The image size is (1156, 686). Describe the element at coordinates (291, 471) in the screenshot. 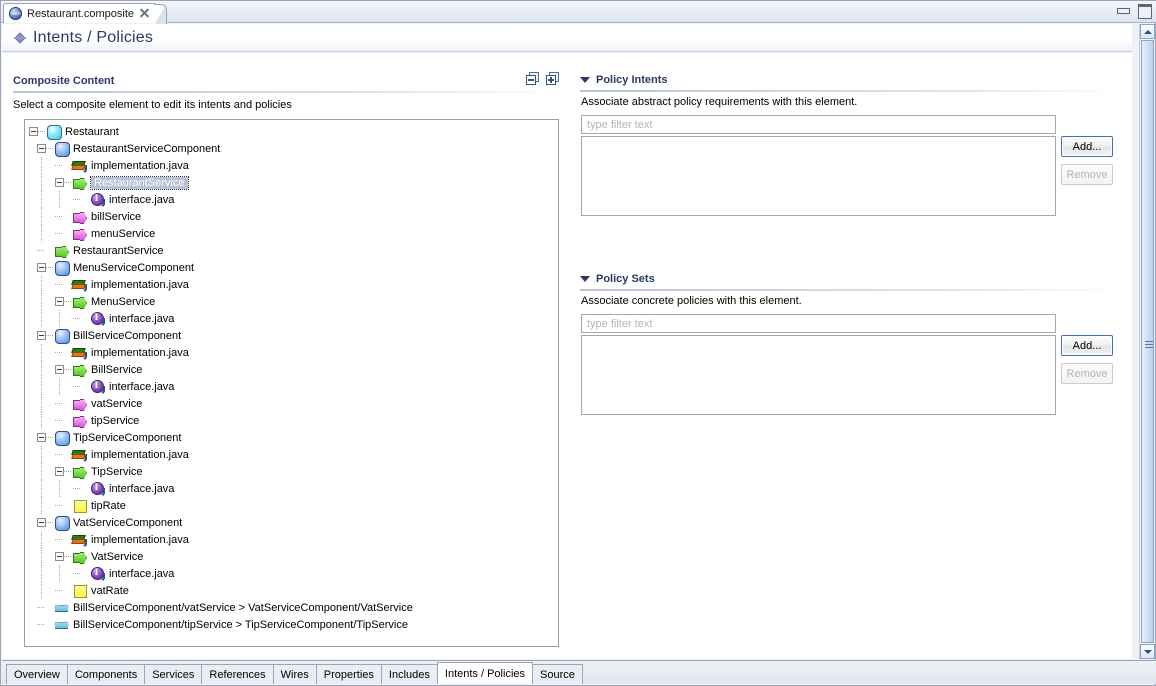

I see `tree-item-tipservice: TipService` at that location.